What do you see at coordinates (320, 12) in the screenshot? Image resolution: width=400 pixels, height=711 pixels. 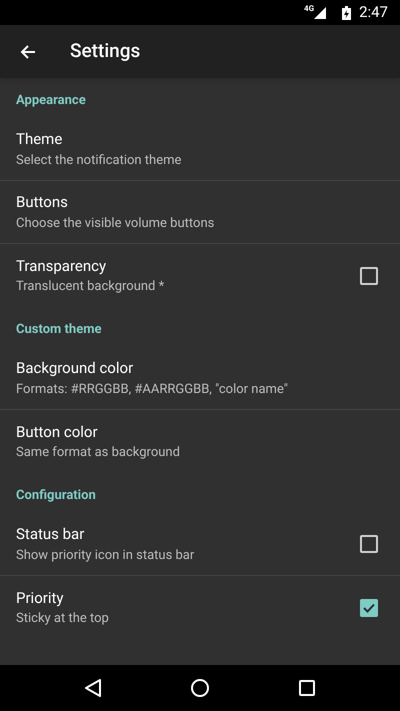 I see `signal-icon` at bounding box center [320, 12].